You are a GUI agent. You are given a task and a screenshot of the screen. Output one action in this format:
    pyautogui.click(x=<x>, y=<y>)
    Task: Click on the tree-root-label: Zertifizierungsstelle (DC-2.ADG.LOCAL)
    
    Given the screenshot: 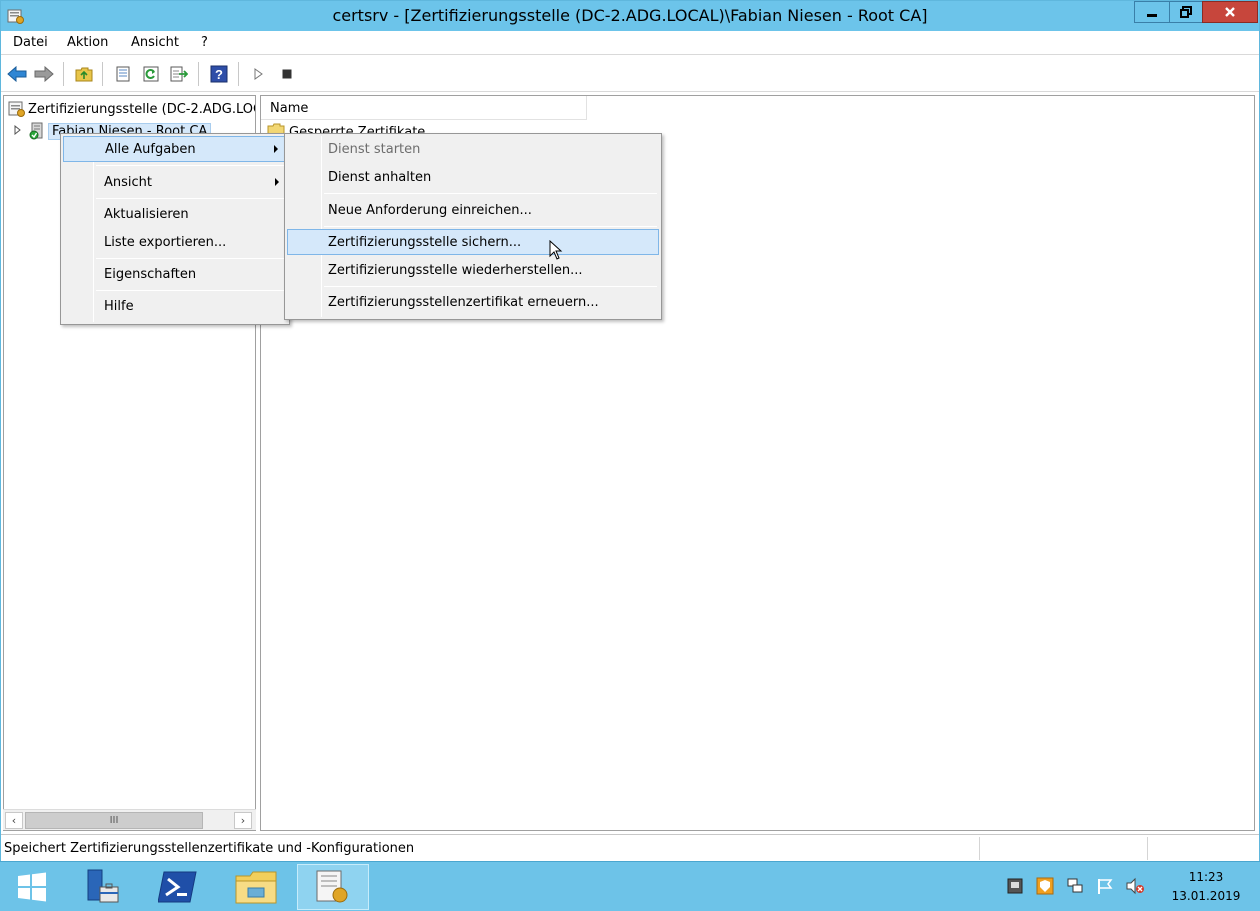 What is the action you would take?
    pyautogui.click(x=141, y=109)
    